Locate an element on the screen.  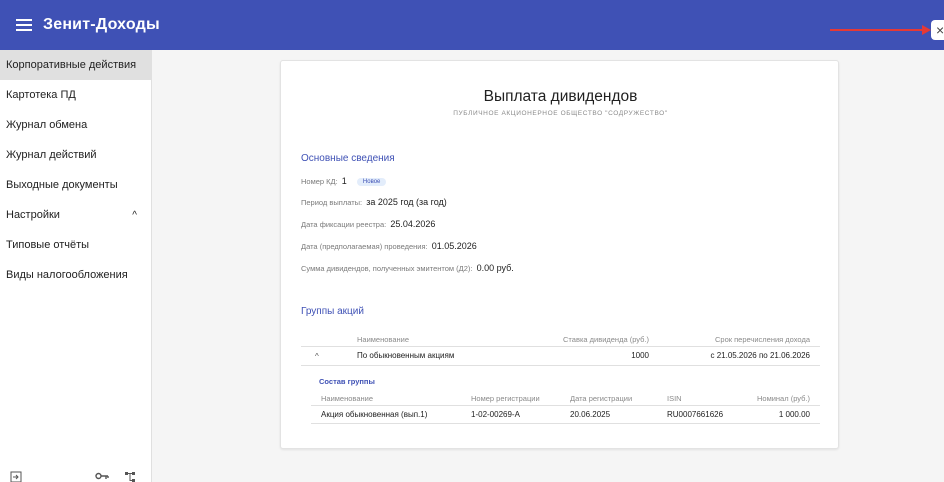
share-name: Акция обыкновенная (вып.1) is located at coordinates (374, 414).